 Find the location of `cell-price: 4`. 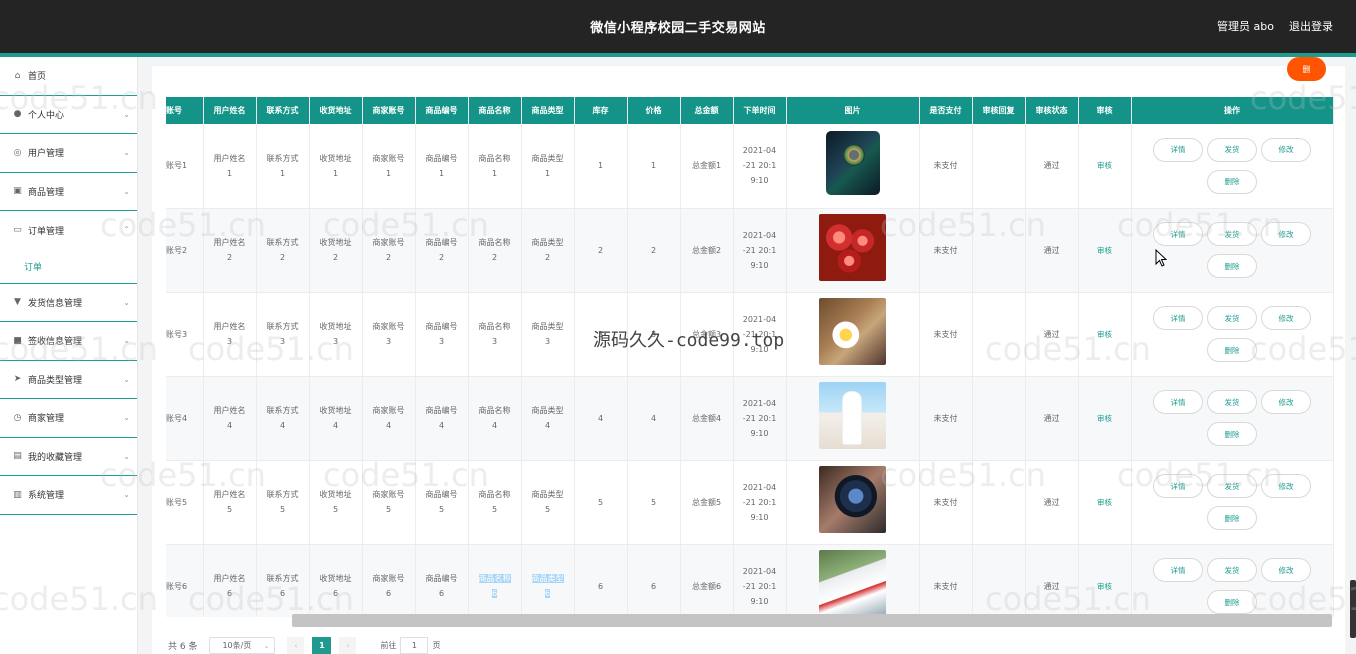

cell-price: 4 is located at coordinates (654, 418).